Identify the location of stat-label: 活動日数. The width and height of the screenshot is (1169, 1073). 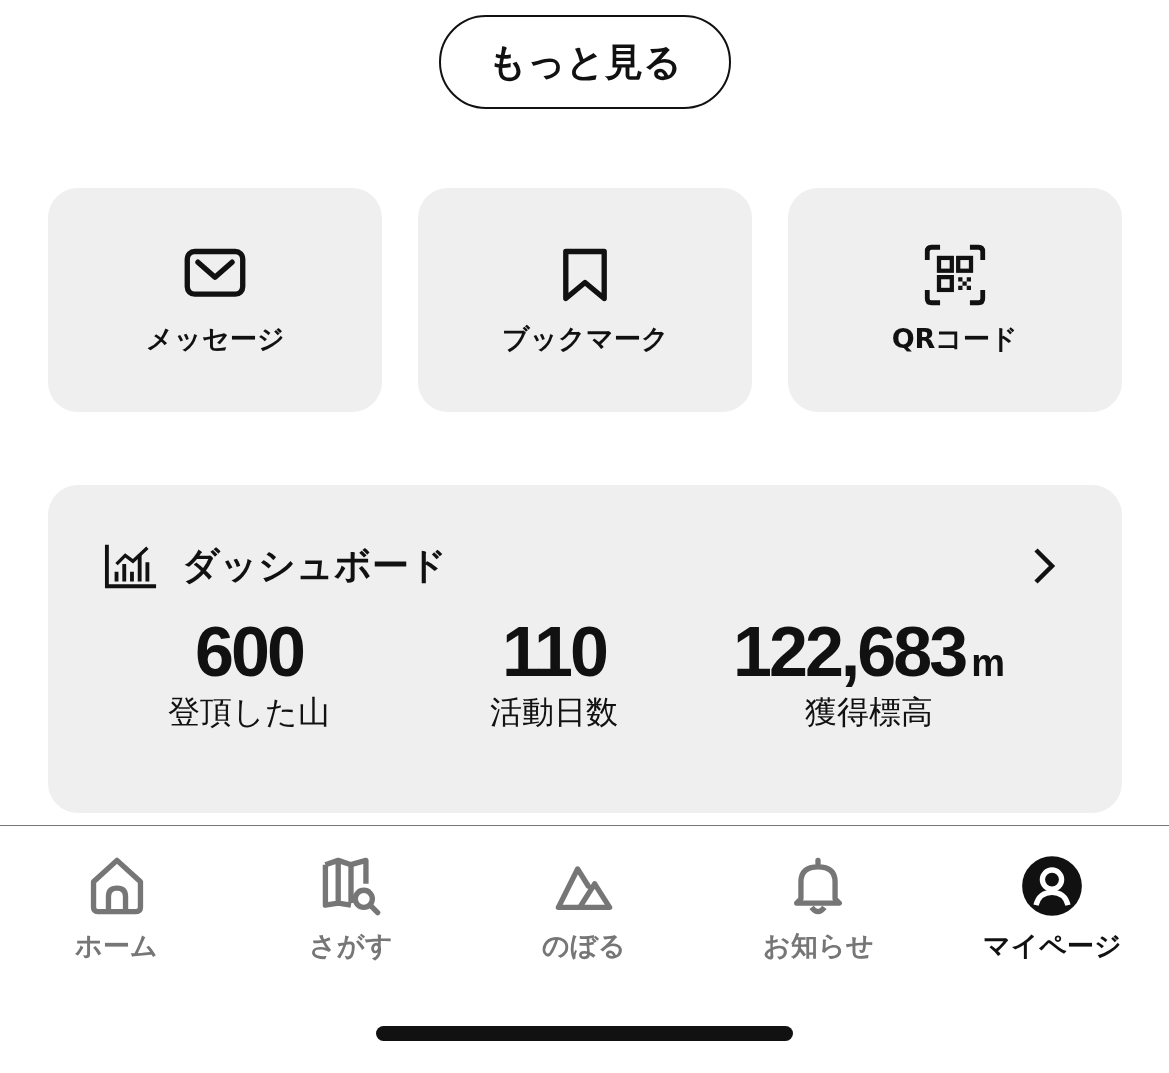
(554, 712).